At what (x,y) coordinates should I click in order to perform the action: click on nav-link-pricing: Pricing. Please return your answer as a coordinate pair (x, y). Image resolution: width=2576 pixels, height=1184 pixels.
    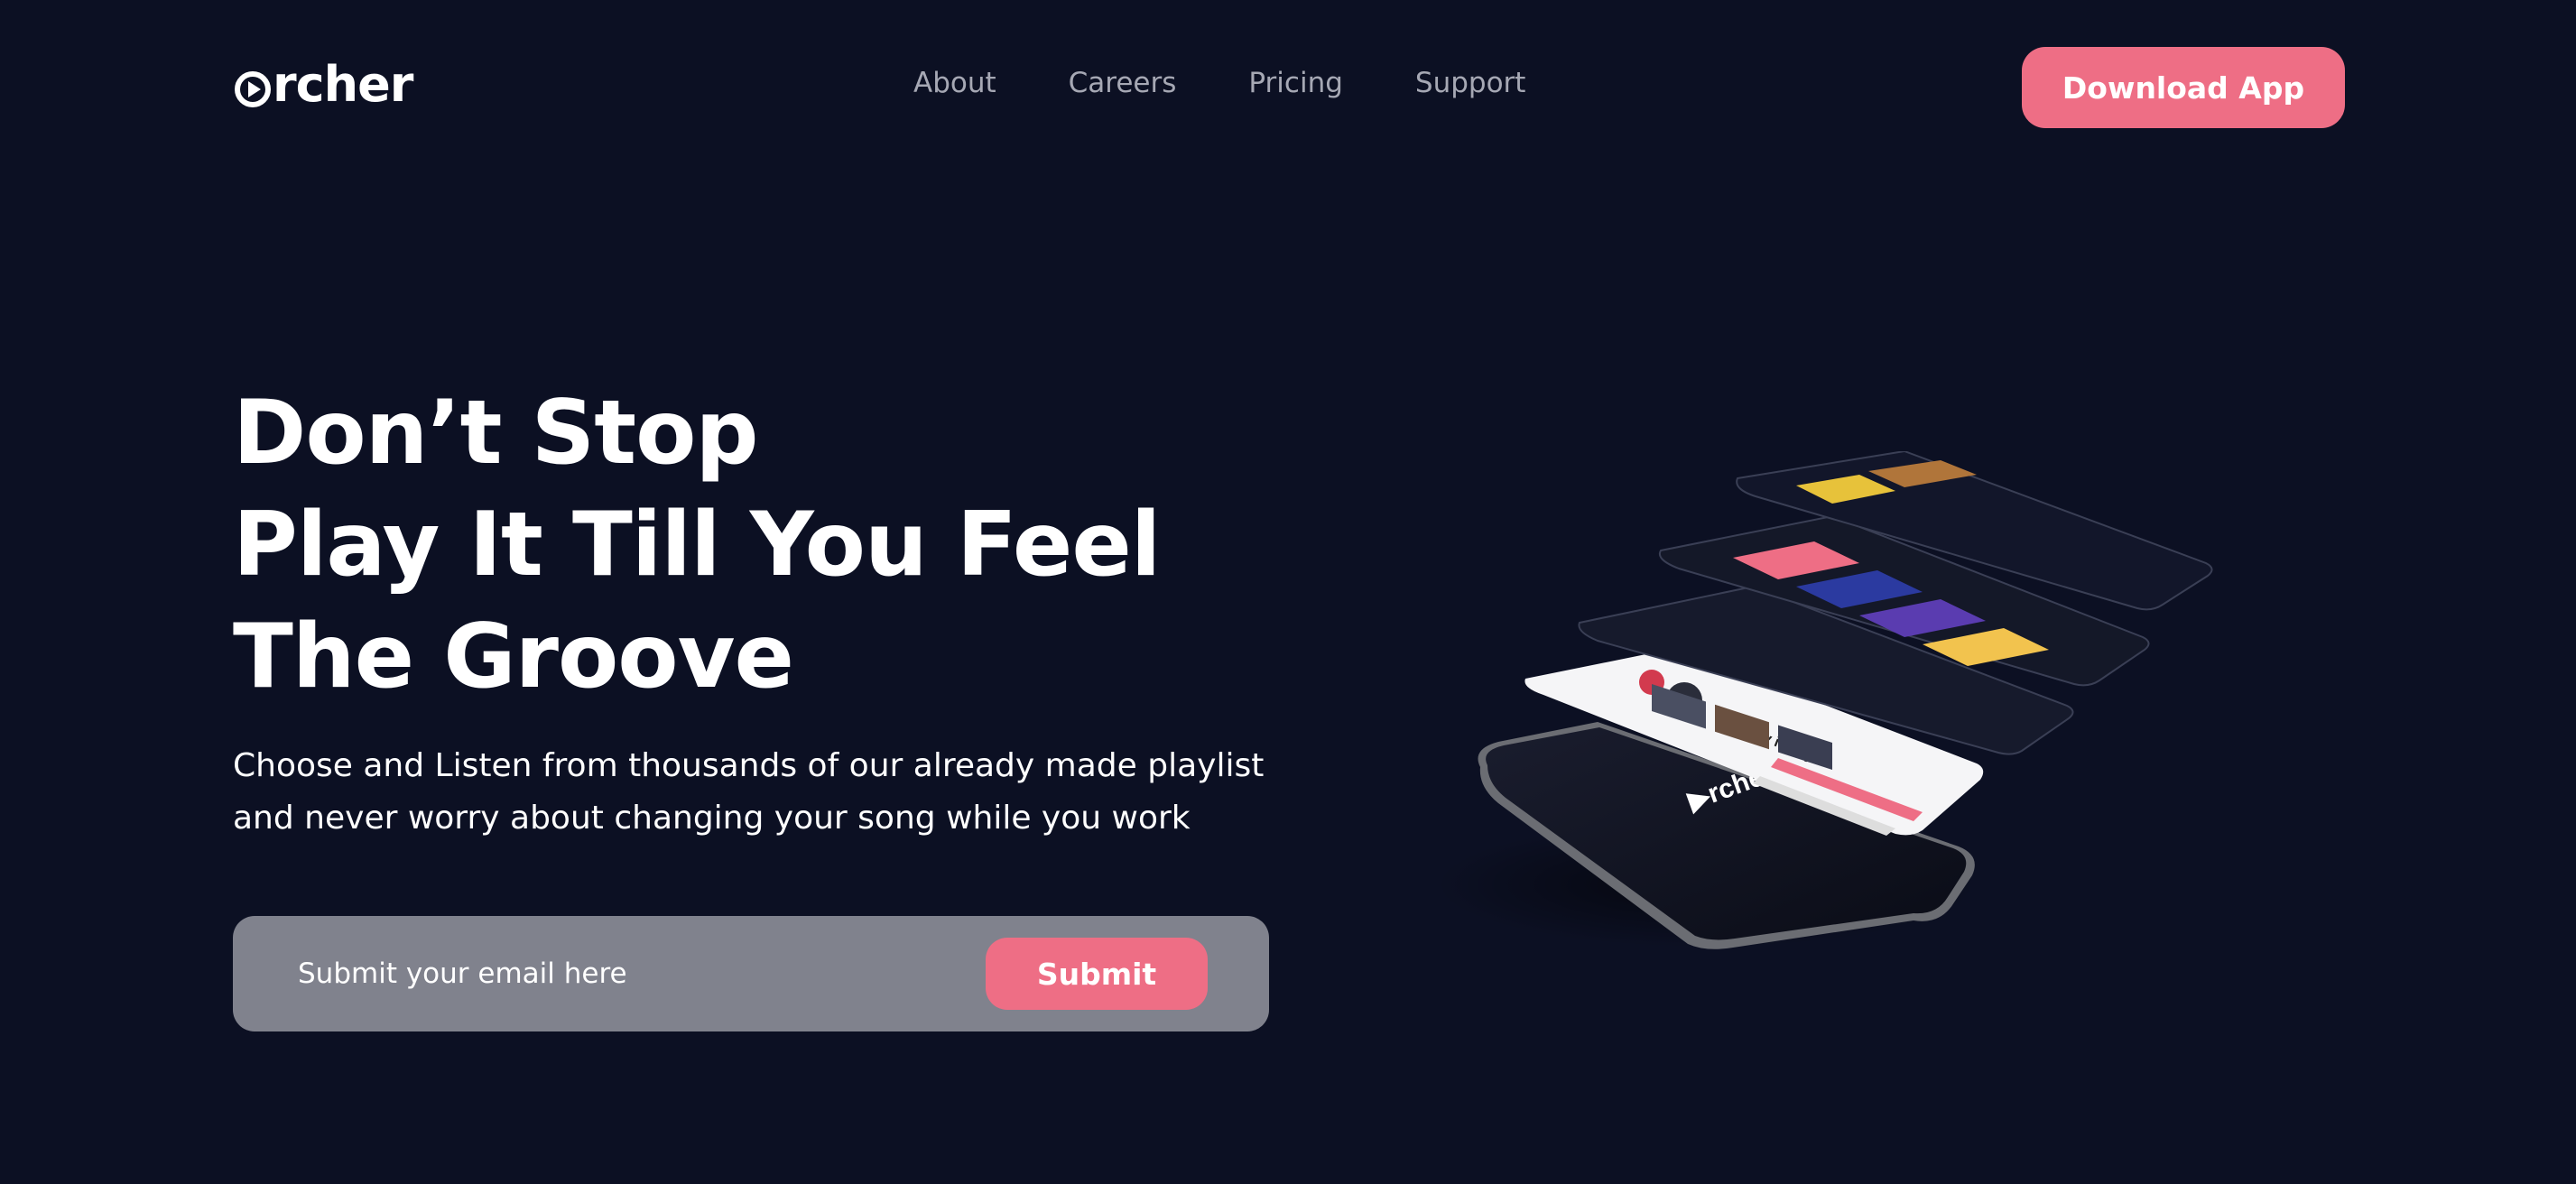
    Looking at the image, I should click on (1295, 83).